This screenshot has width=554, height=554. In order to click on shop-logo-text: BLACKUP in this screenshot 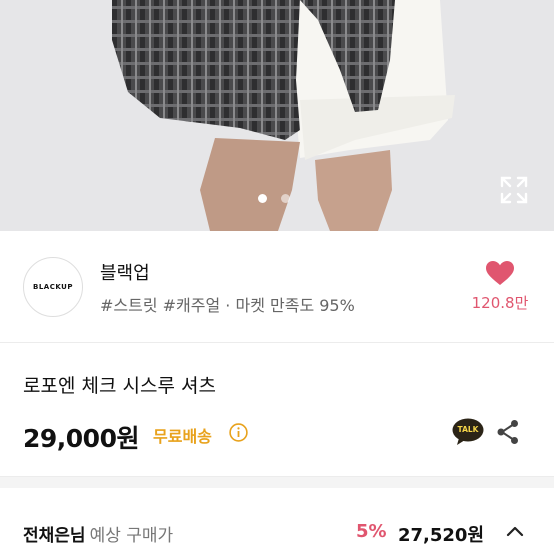, I will do `click(53, 287)`.